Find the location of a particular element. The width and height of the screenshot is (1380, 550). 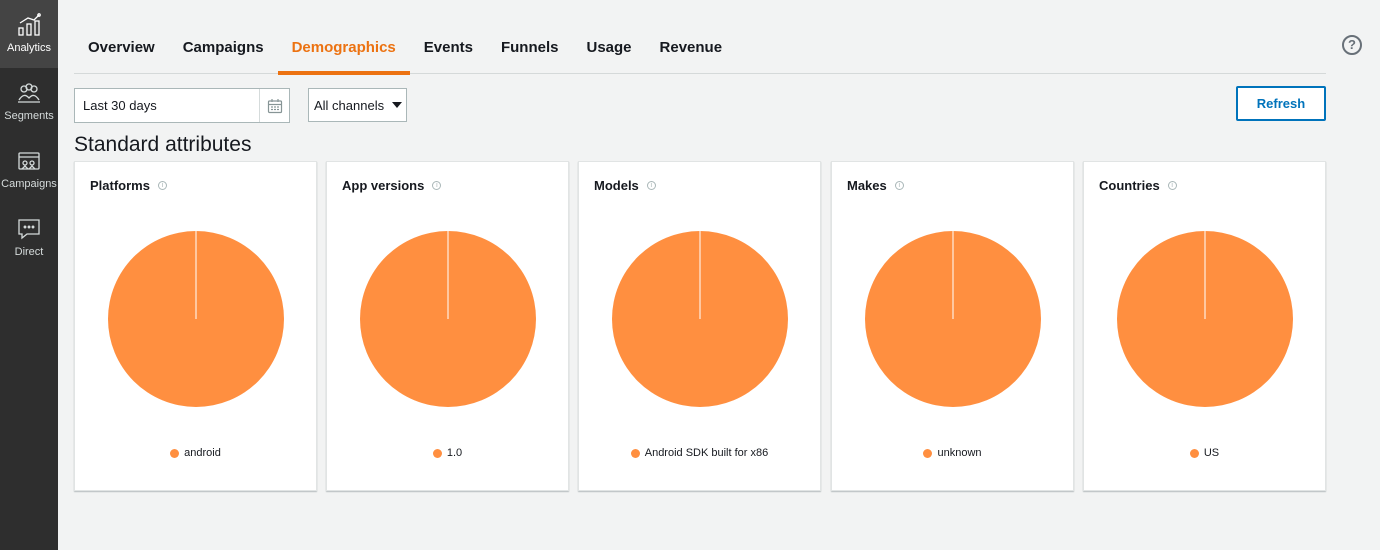

sidebar-item-direct: Direct is located at coordinates (29, 238).